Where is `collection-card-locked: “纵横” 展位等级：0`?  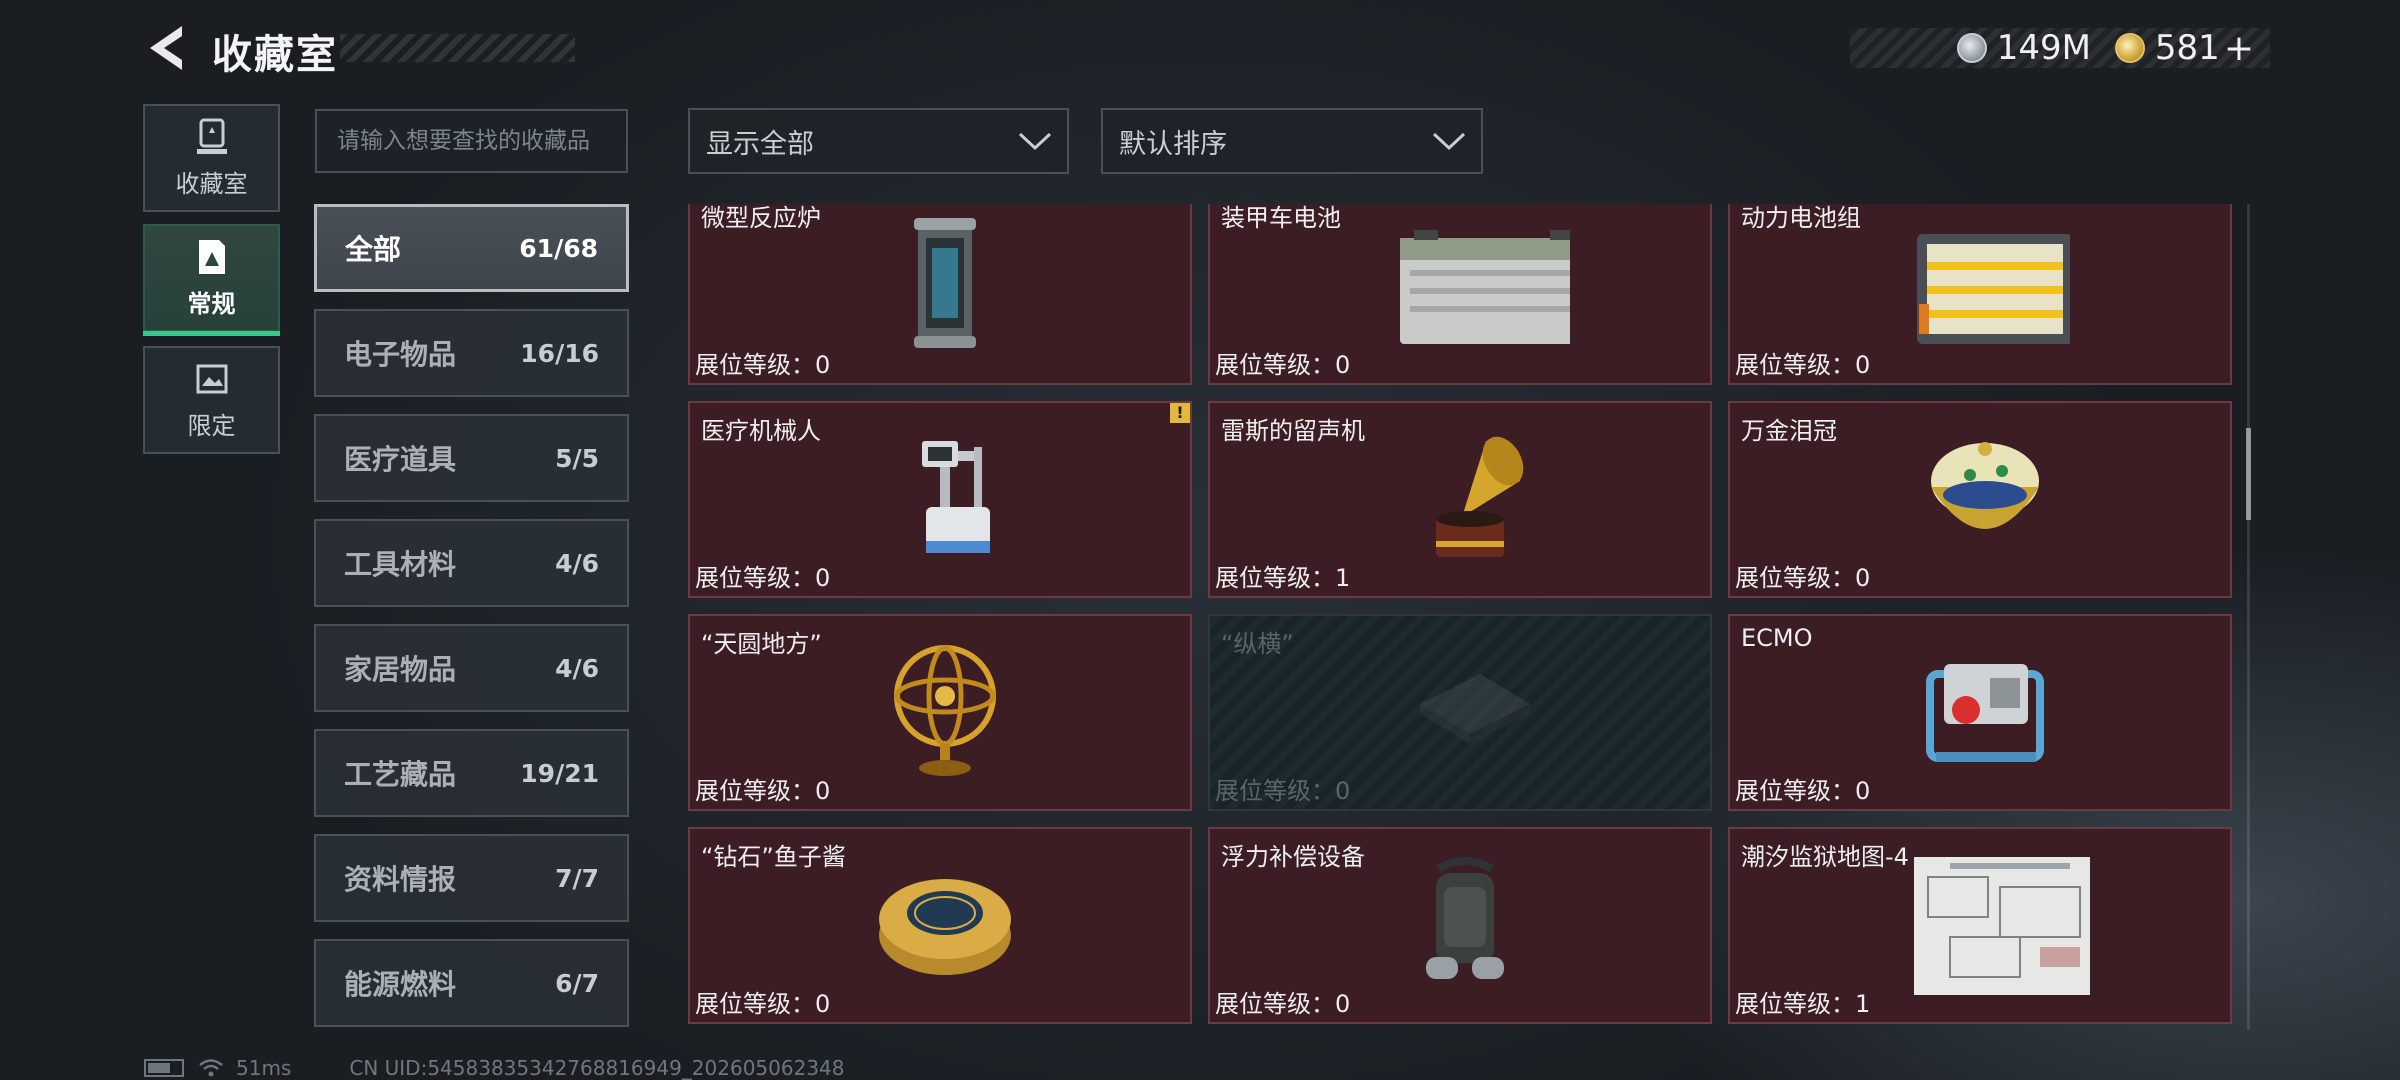 collection-card-locked: “纵横” 展位等级：0 is located at coordinates (1460, 712).